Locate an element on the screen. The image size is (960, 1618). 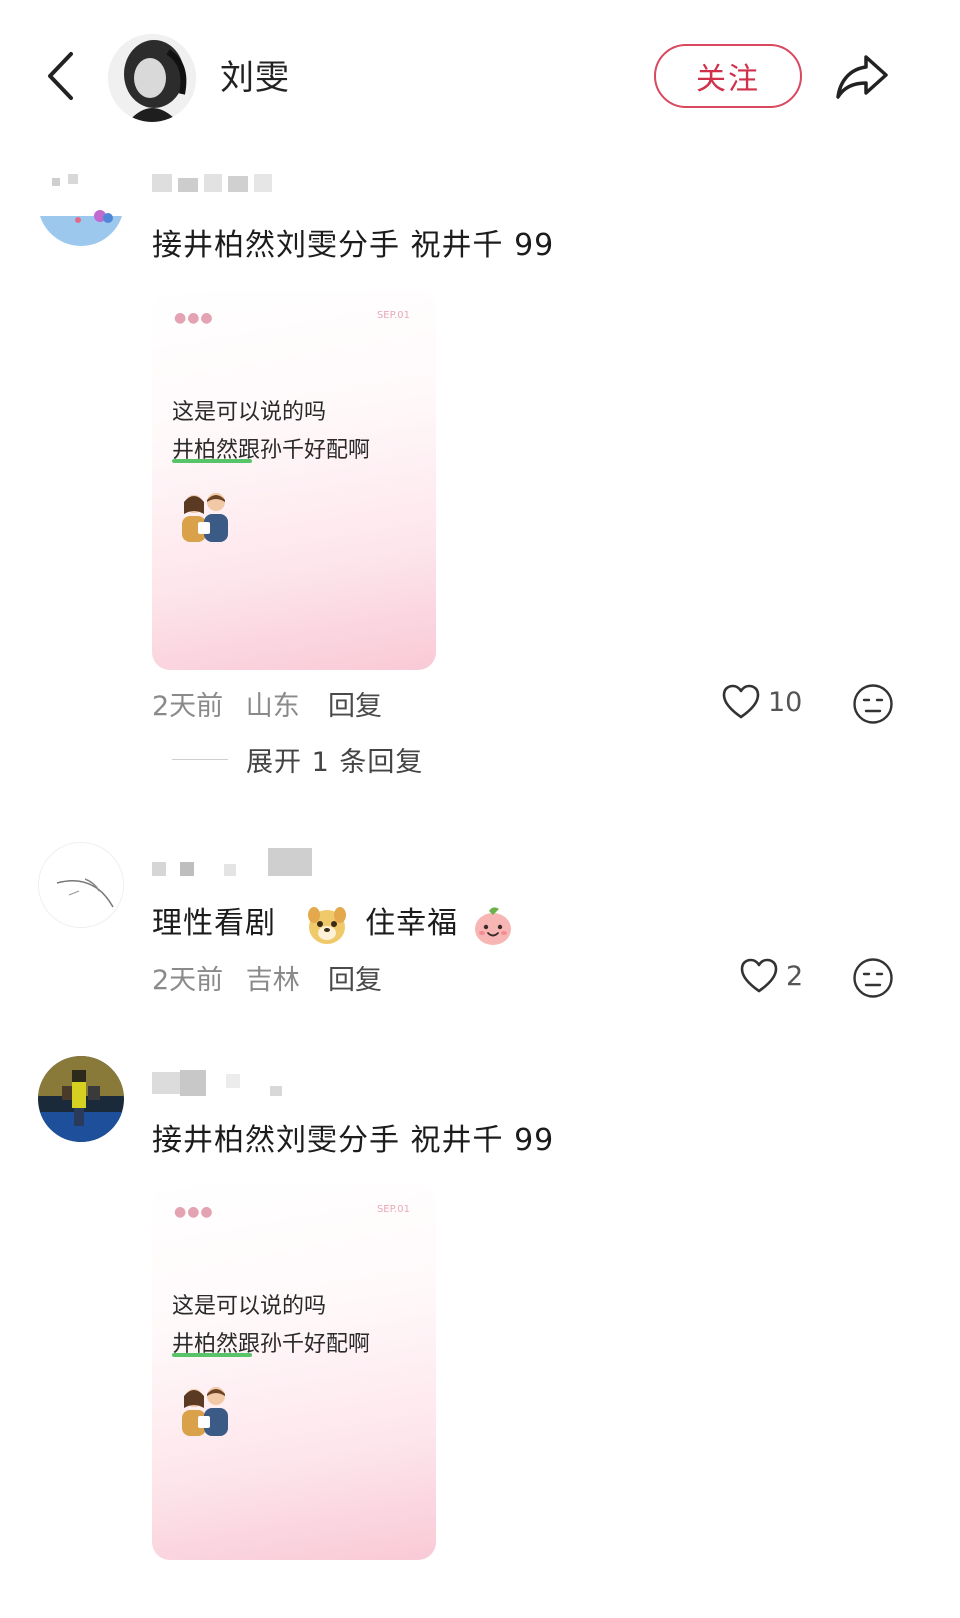
expand-replies-label: 展开 1 条回复 is located at coordinates (335, 762).